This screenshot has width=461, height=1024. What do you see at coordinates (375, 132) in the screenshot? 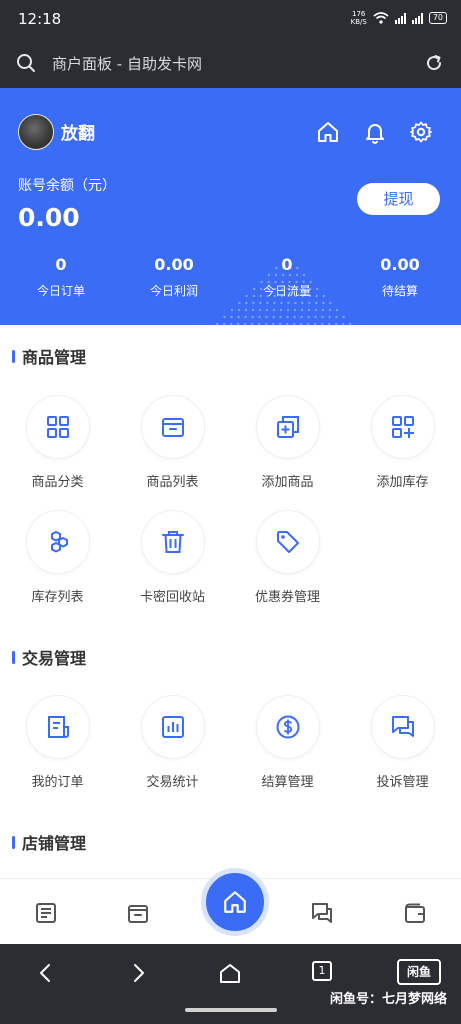
I see `bell-icon` at bounding box center [375, 132].